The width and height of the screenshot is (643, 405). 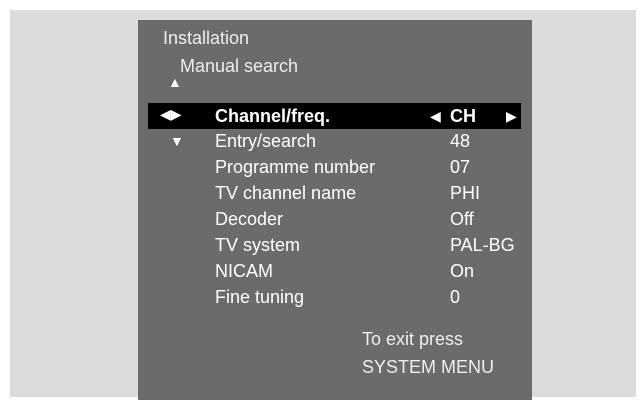 I want to click on menu-row-label: TV system, so click(x=258, y=245).